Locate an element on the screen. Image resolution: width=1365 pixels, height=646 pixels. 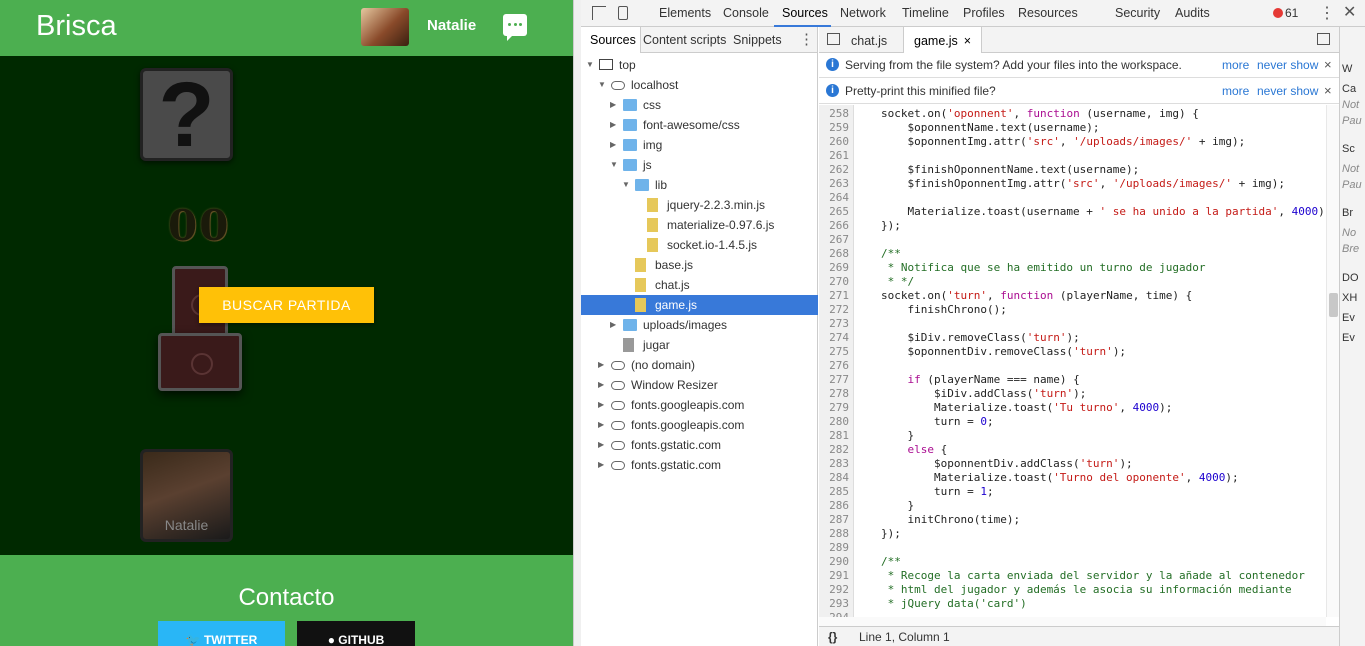
code-line: if (playerName === name) { is located at coordinates (980, 380).